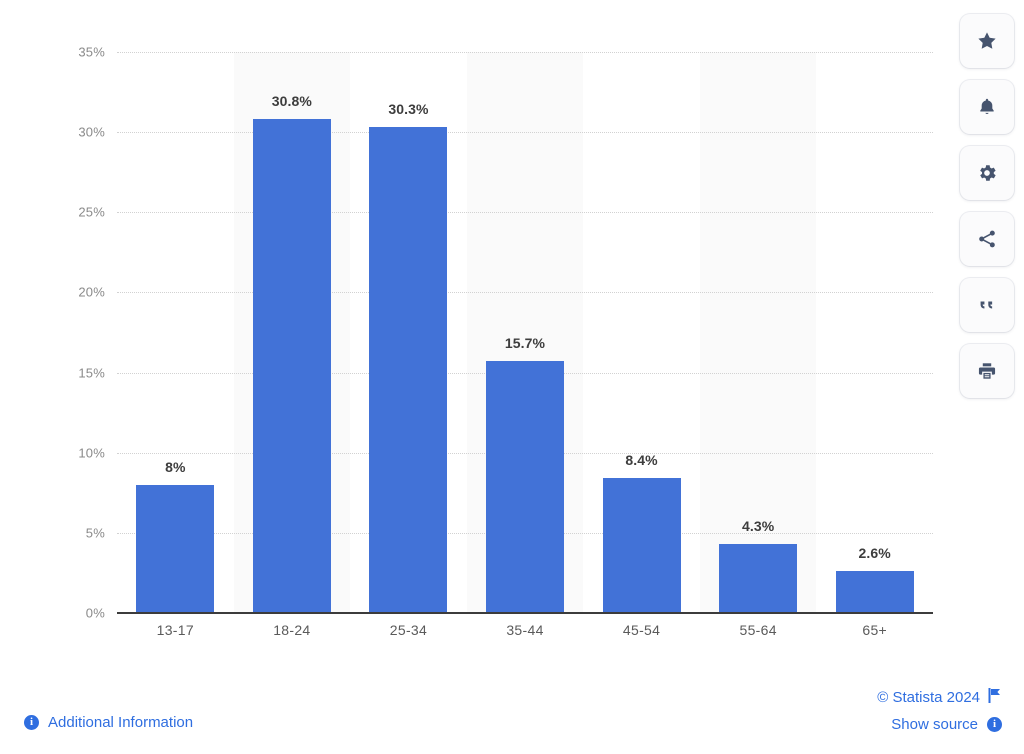 Image resolution: width=1024 pixels, height=754 pixels. What do you see at coordinates (121, 722) in the screenshot?
I see `additional-information-label: Additional Information` at bounding box center [121, 722].